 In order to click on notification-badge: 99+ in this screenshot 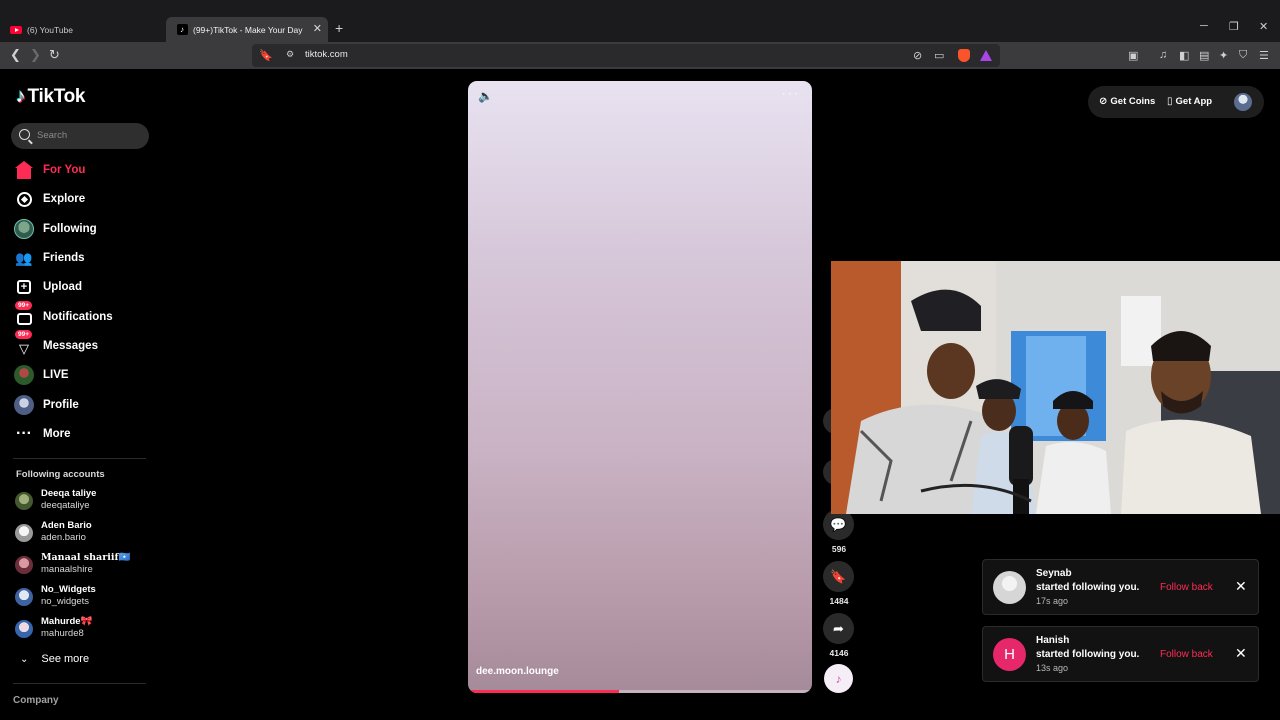, I will do `click(24, 305)`.